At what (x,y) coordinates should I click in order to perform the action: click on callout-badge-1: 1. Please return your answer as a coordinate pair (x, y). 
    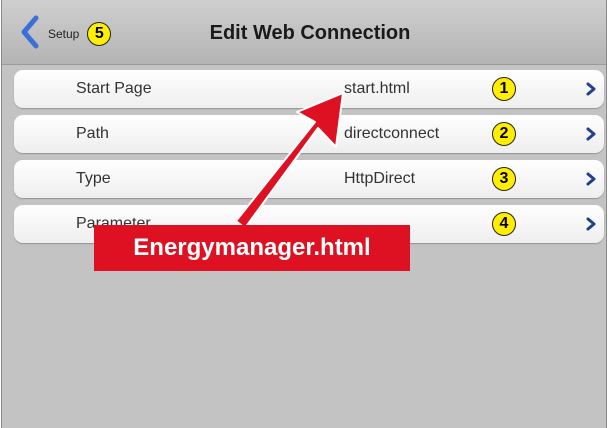
    Looking at the image, I should click on (504, 89).